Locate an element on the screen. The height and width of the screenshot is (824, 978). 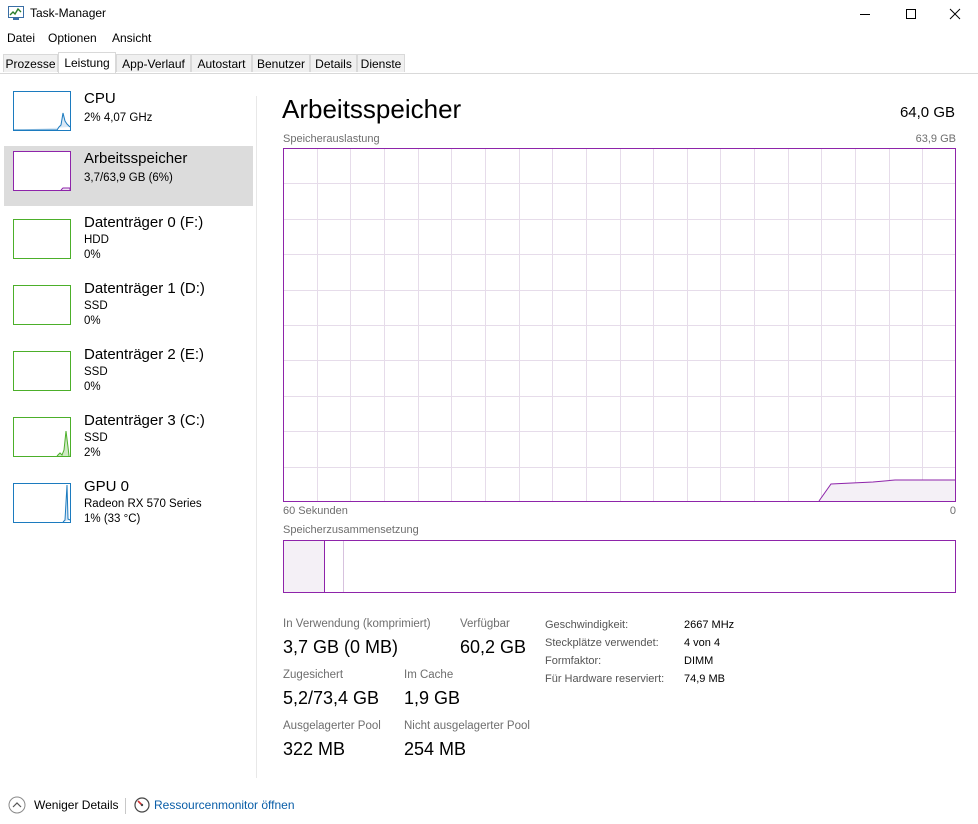
committed-label: Zugesichert is located at coordinates (313, 675).